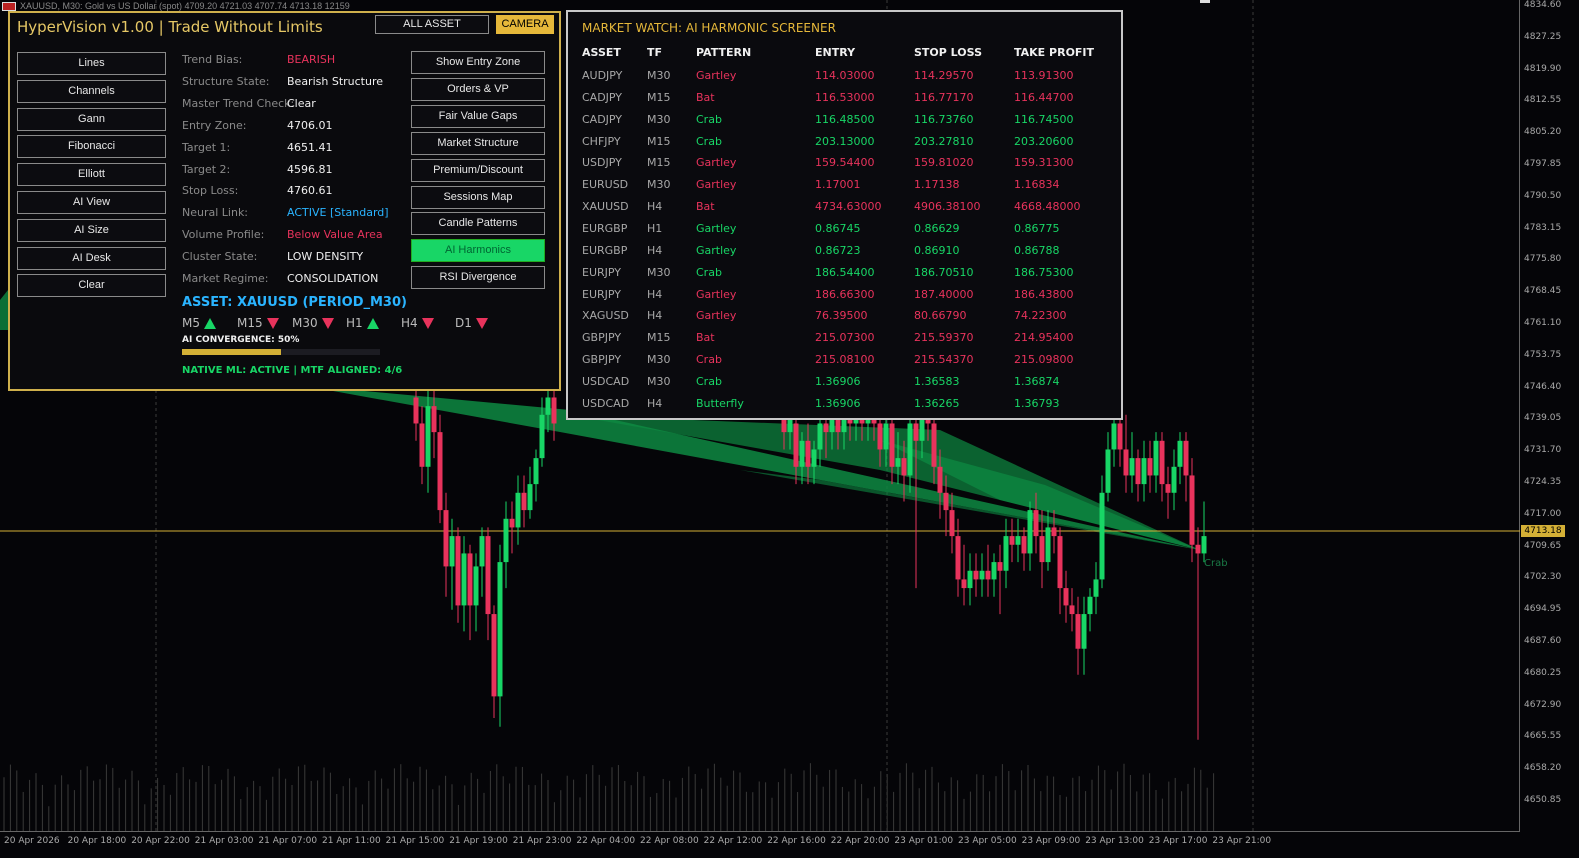 This screenshot has height=858, width=1579. Describe the element at coordinates (1044, 272) in the screenshot. I see `table-cell: 186.75300` at that location.